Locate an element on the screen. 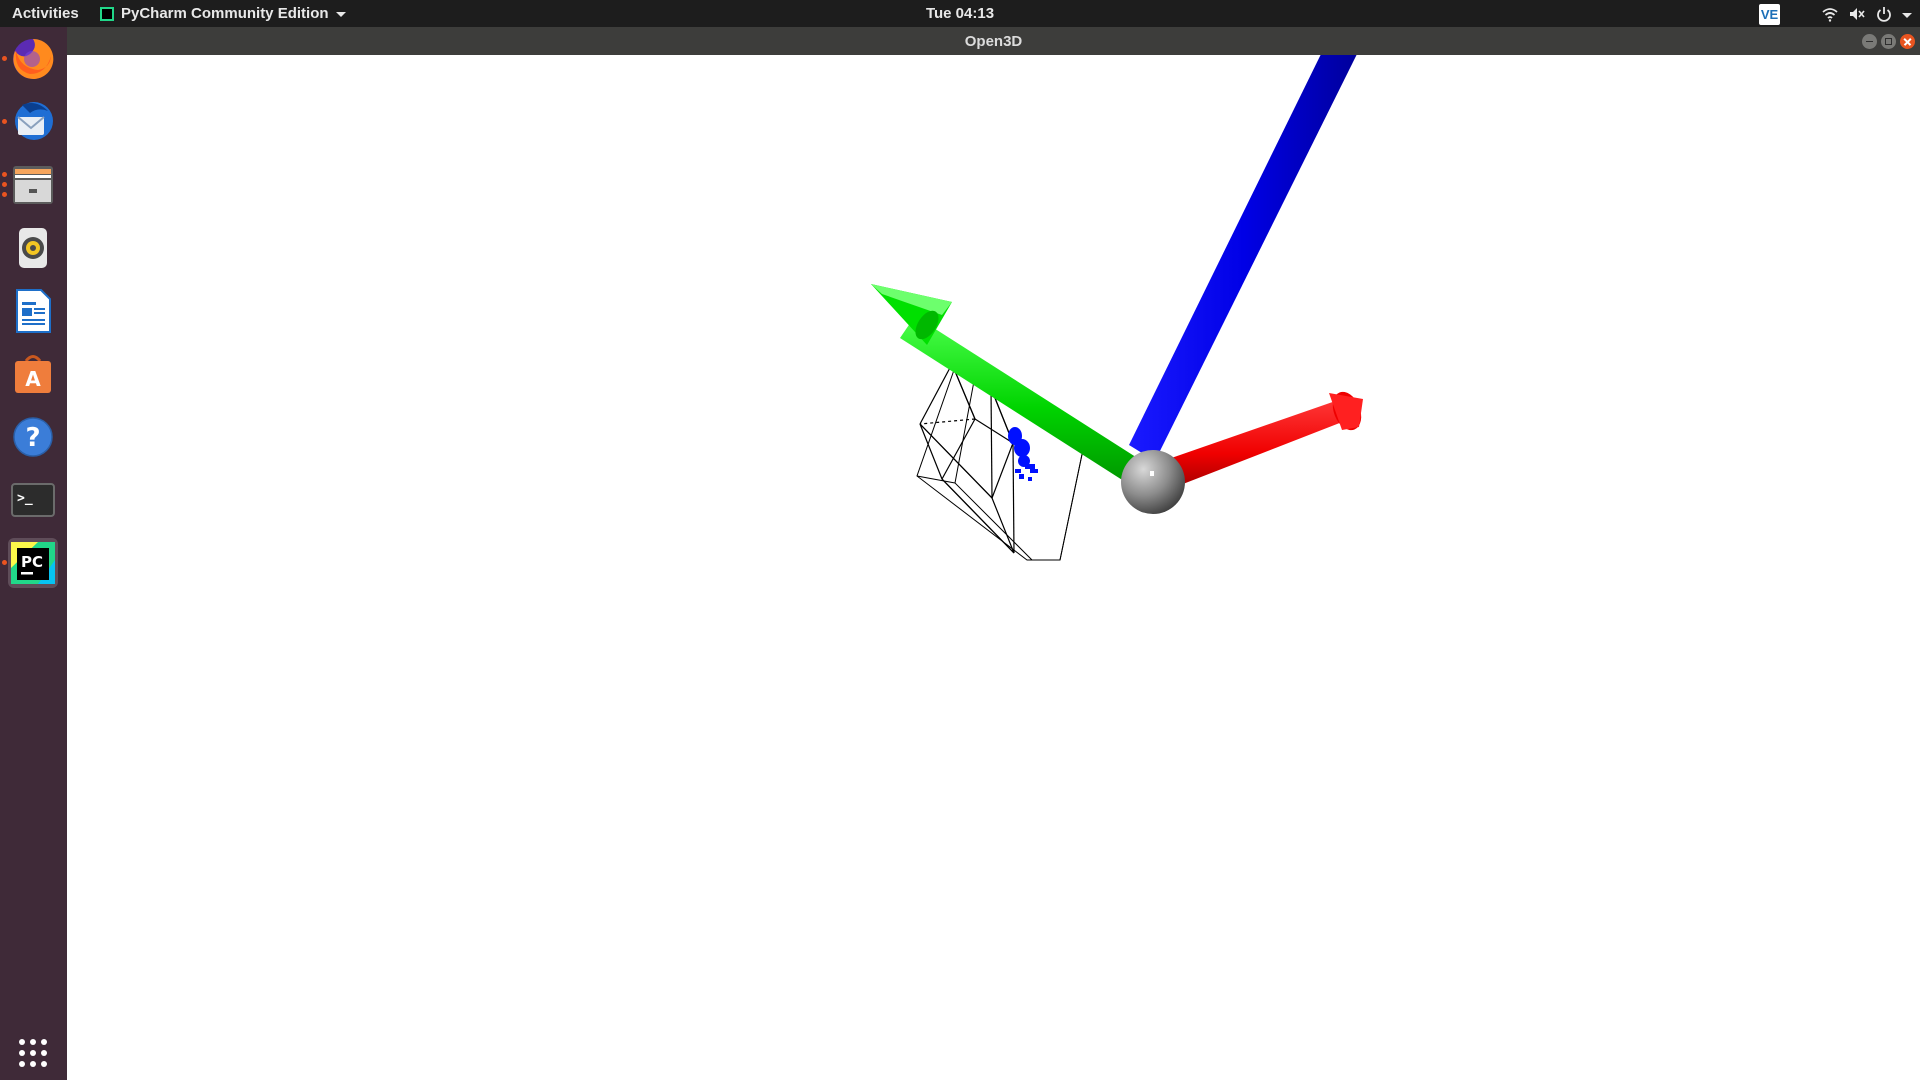 The height and width of the screenshot is (1080, 1920). pycharm-icon: PC is located at coordinates (33, 563).